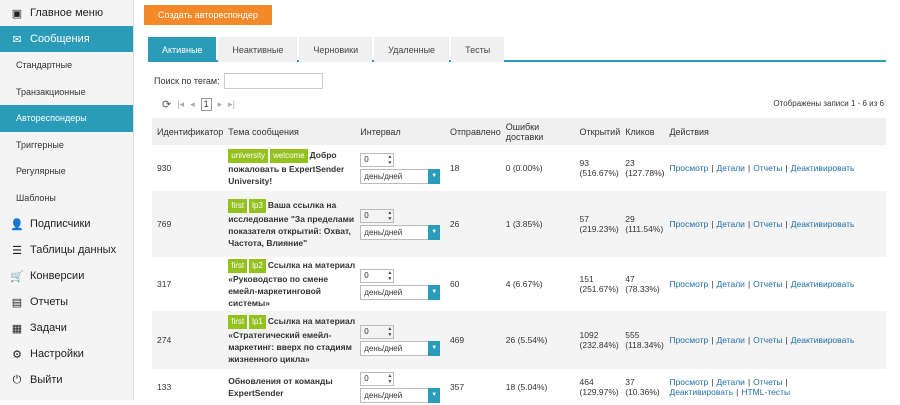  I want to click on opens-percent: (232.84%), so click(599, 345).